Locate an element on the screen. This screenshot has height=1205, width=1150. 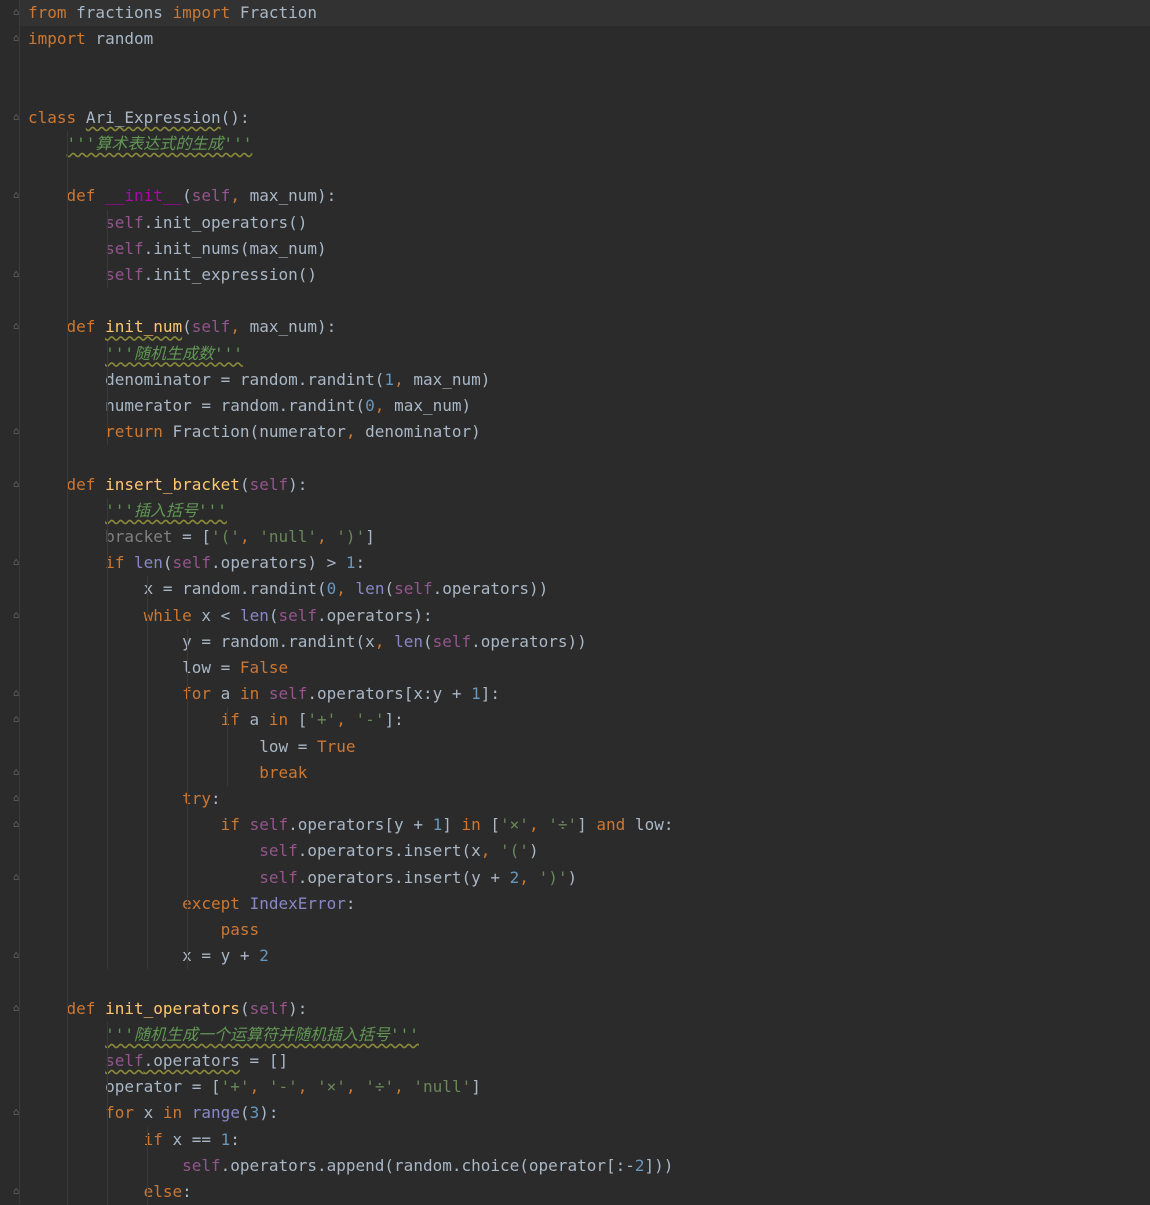
gutter-divider is located at coordinates (19, 602).